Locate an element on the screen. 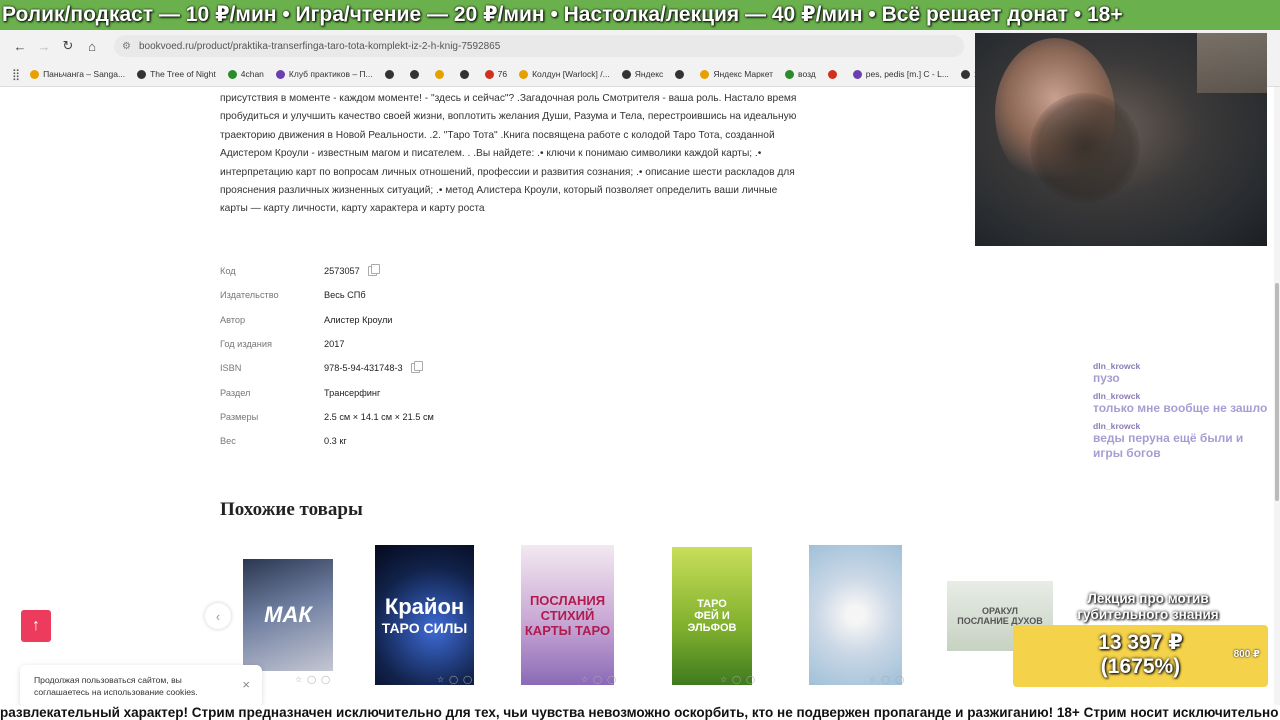  property-value: Алистер Кроули is located at coordinates (358, 320).